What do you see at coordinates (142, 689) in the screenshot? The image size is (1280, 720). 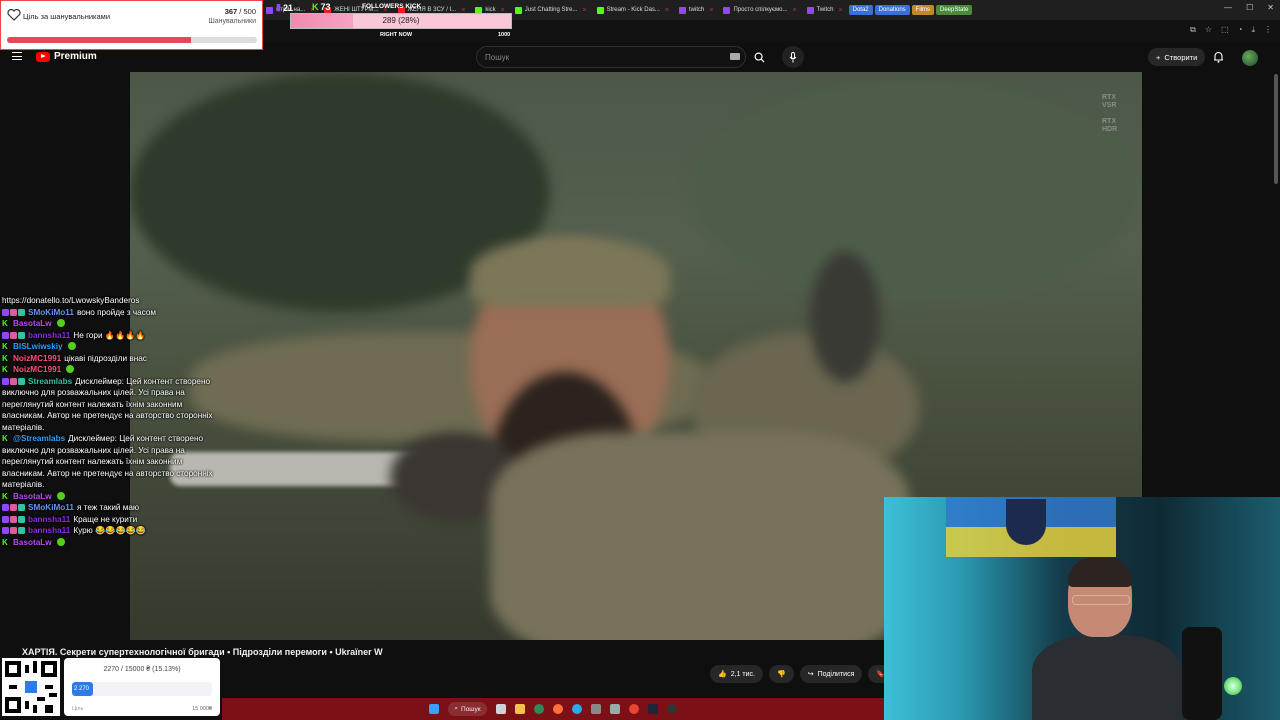 I see `donation-progress-track: 2 270` at bounding box center [142, 689].